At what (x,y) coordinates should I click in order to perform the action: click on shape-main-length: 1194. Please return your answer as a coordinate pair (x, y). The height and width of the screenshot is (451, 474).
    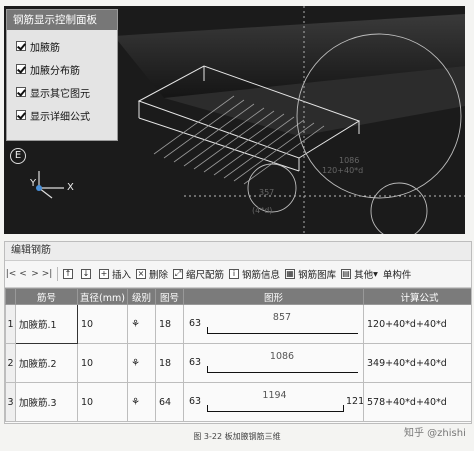
    Looking at the image, I should click on (274, 395).